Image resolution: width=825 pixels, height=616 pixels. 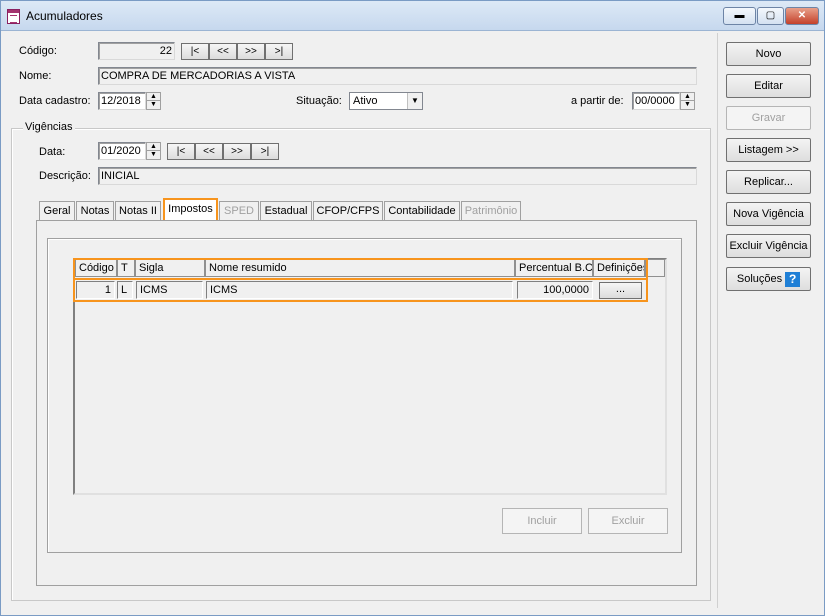 What do you see at coordinates (126, 268) in the screenshot?
I see `grid-header-t: T` at bounding box center [126, 268].